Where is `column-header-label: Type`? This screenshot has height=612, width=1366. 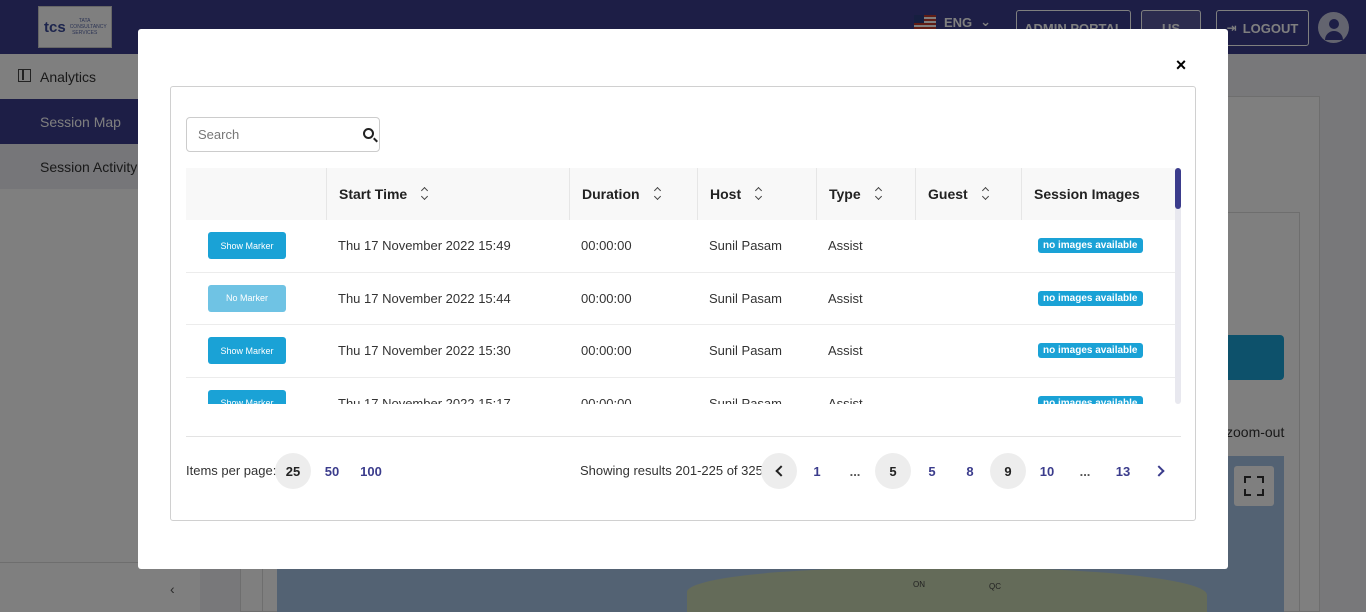
column-header-label: Type is located at coordinates (845, 194).